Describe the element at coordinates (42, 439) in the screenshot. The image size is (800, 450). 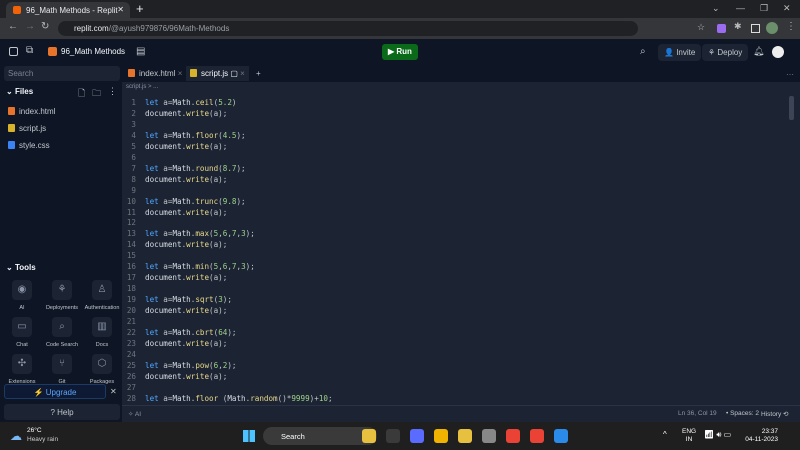
I see `weather-text: Heavy rain` at that location.